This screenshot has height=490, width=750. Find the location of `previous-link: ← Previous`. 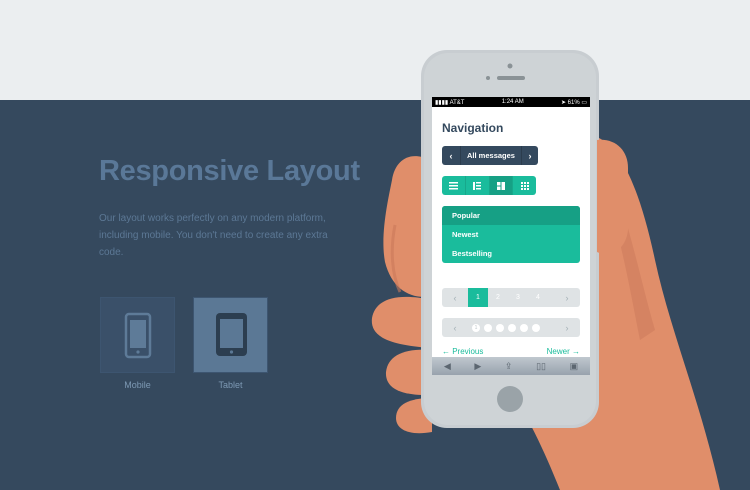

previous-link: ← Previous is located at coordinates (462, 351).